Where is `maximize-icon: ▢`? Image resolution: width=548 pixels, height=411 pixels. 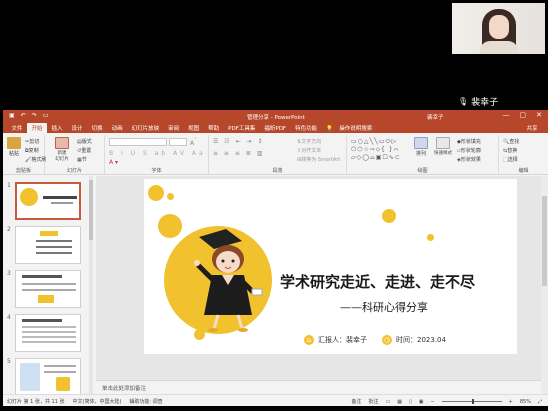
maximize-icon: ▢ is located at coordinates (523, 115).